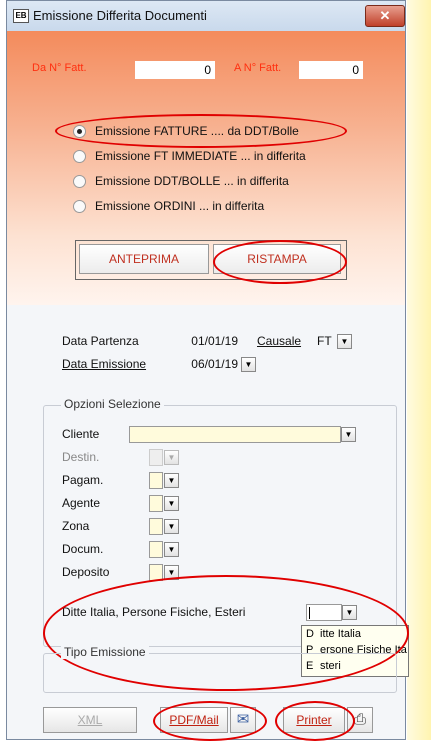 The image size is (431, 741). I want to click on to-invoice-input: 0, so click(331, 70).